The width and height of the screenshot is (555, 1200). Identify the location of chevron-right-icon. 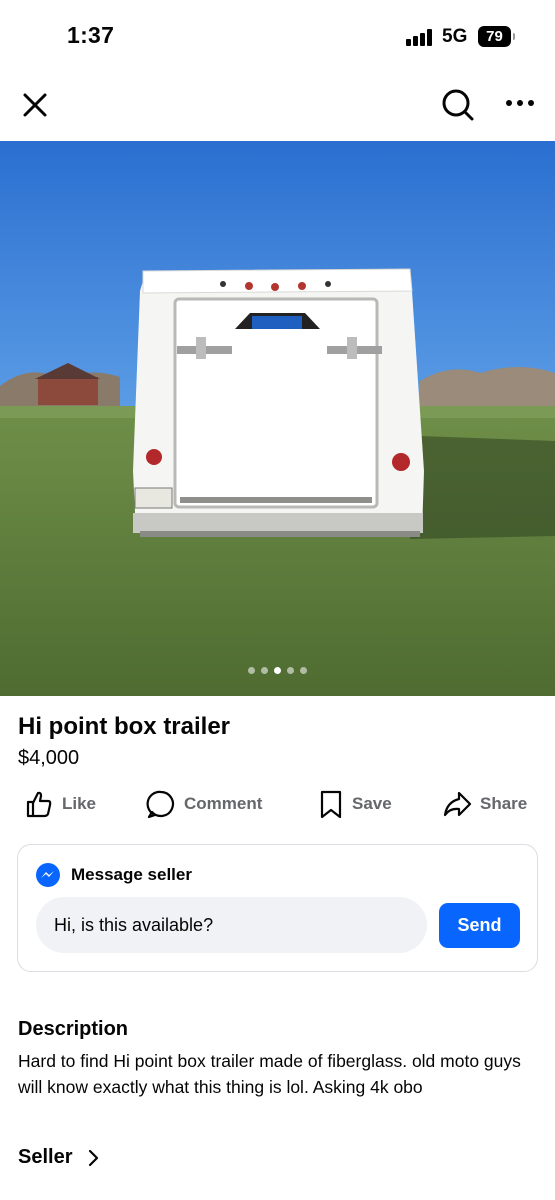
(94, 1157).